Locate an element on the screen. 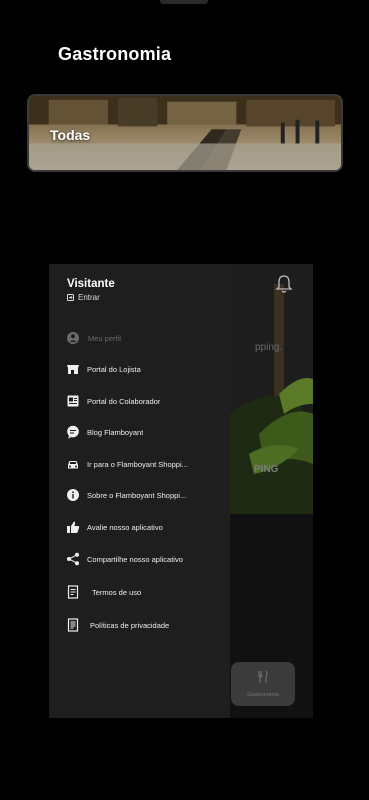  share-icon is located at coordinates (73, 559).